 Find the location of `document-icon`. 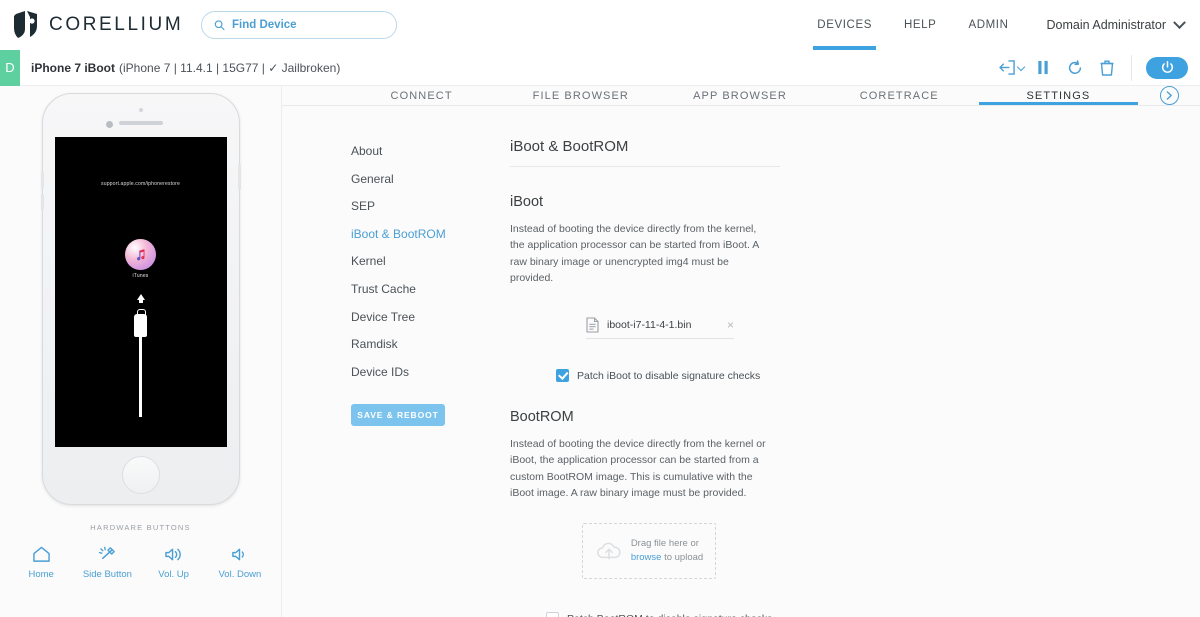

document-icon is located at coordinates (592, 325).